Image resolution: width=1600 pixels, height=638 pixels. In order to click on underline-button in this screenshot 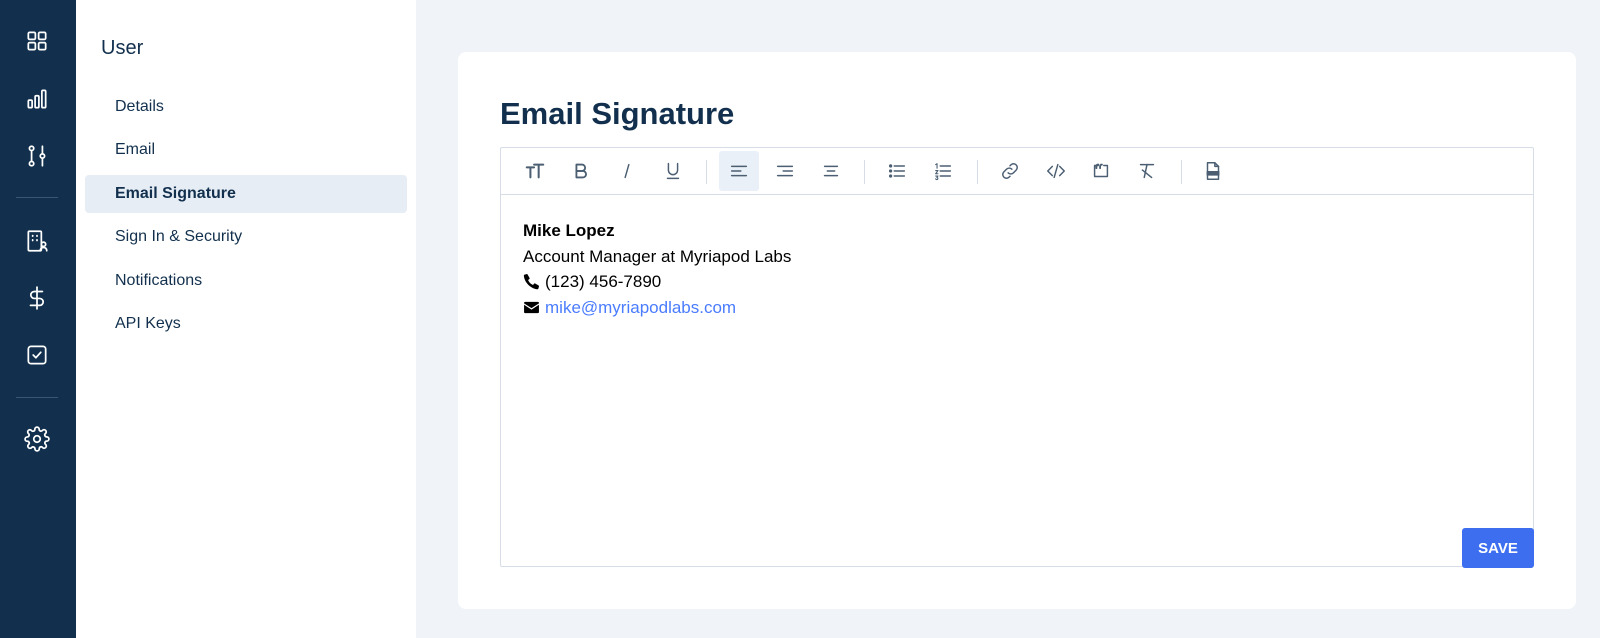, I will do `click(673, 171)`.